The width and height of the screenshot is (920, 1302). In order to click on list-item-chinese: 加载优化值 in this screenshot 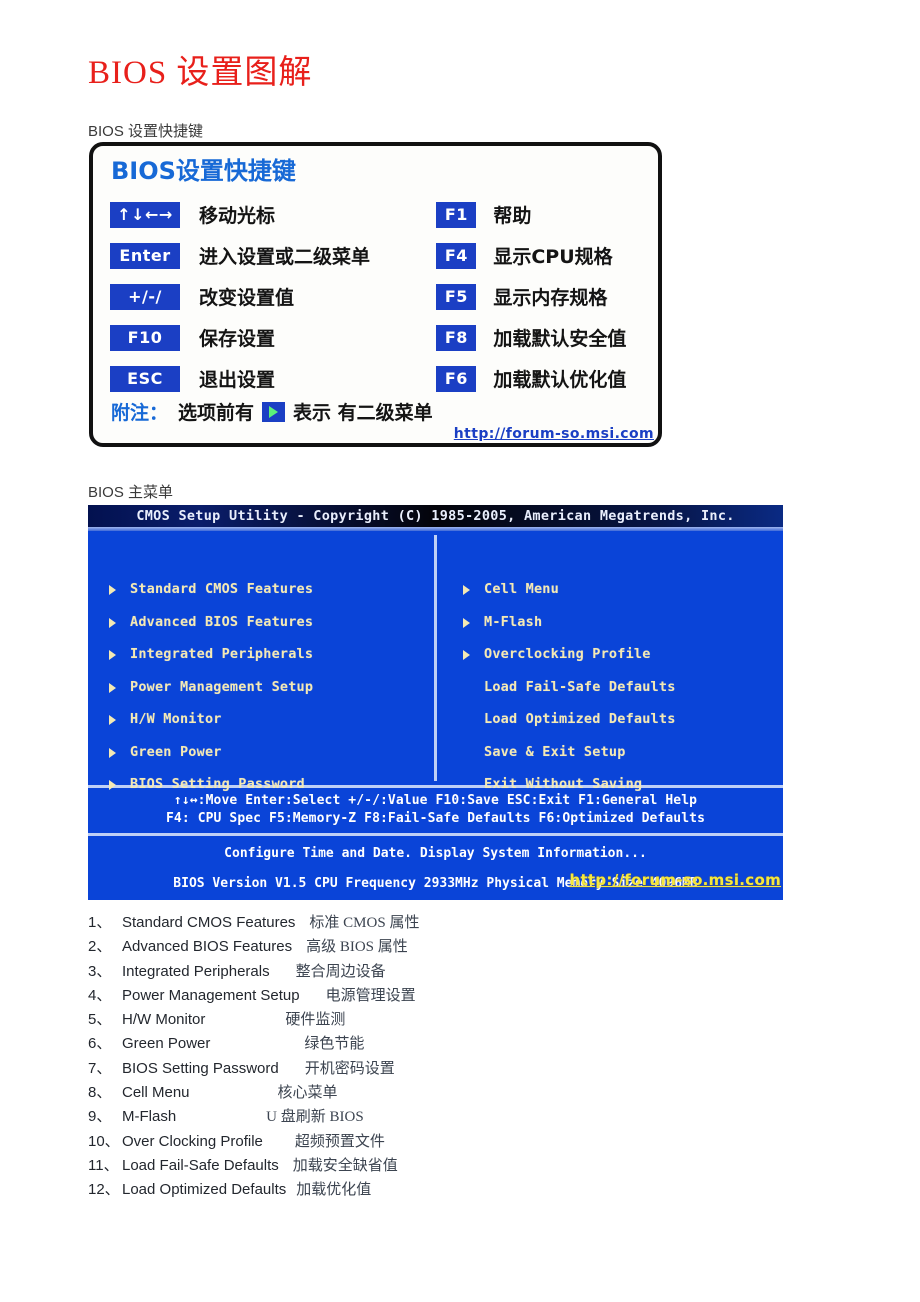, I will do `click(334, 1190)`.